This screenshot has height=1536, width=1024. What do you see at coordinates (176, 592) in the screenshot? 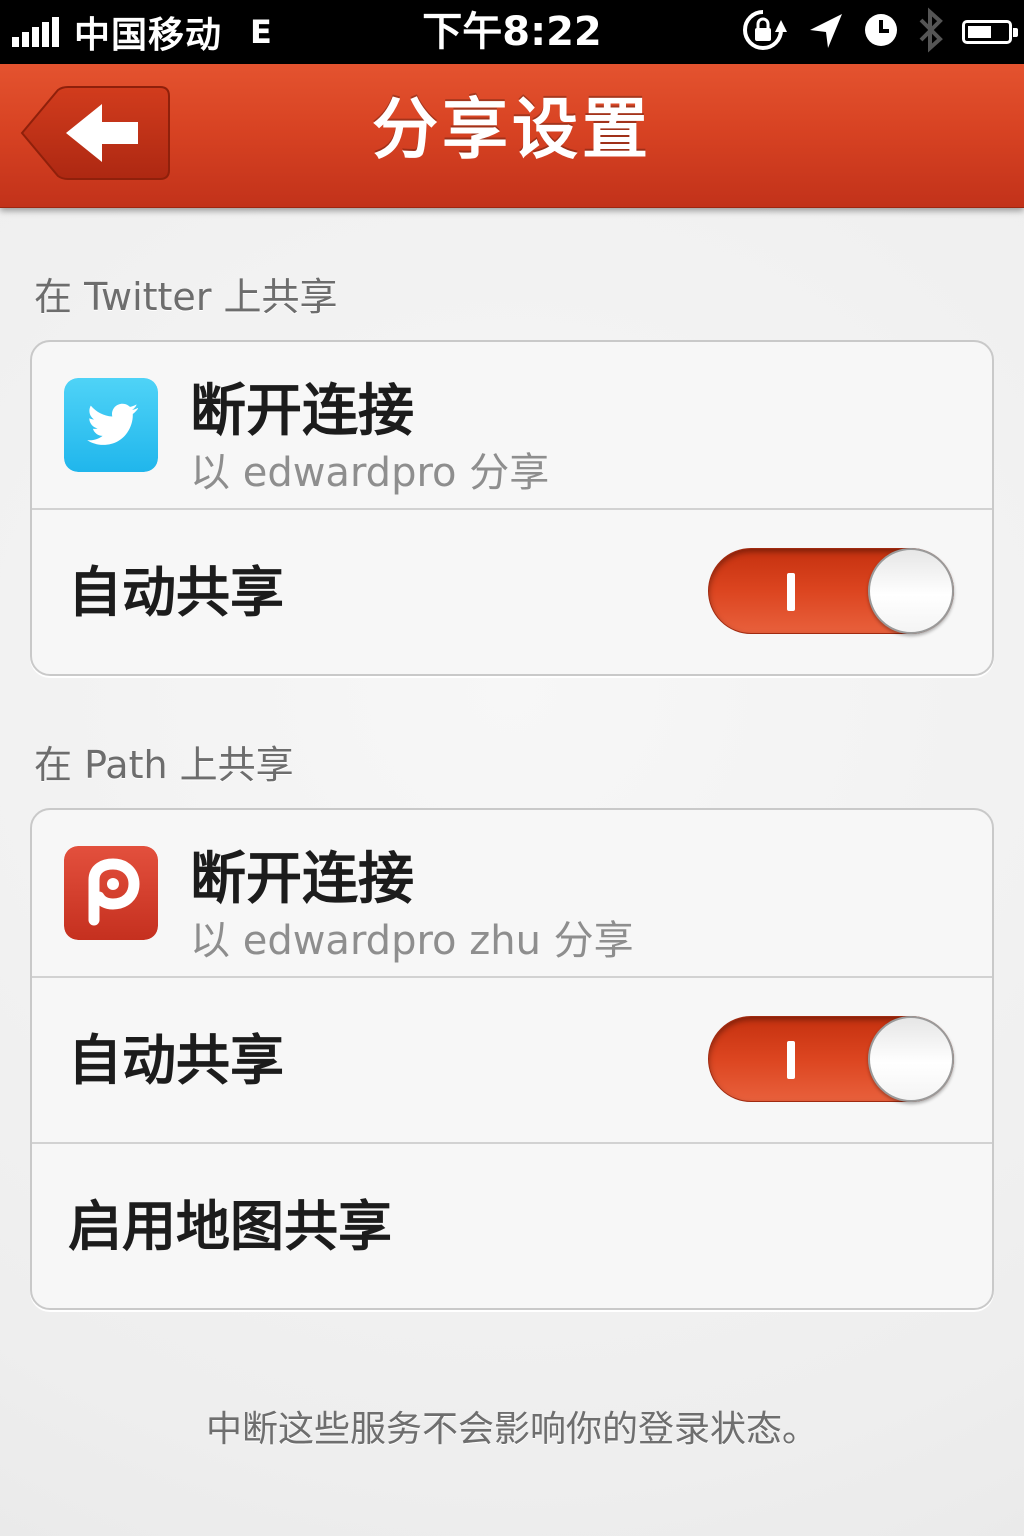
I see `twitter-auto-share-label: 自动共享` at bounding box center [176, 592].